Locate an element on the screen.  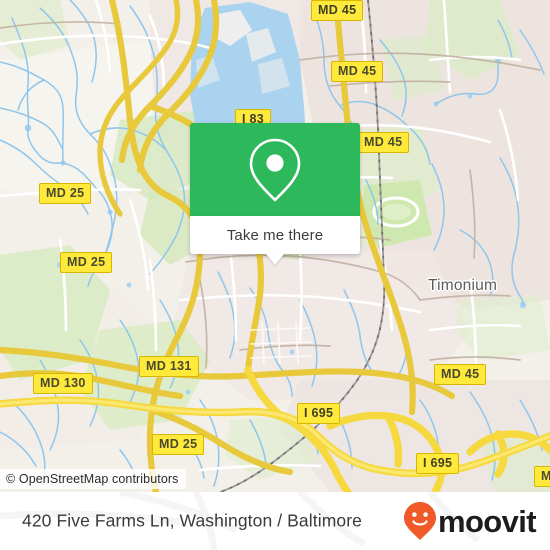
road-shield-md131: MD 131 is located at coordinates (169, 366).